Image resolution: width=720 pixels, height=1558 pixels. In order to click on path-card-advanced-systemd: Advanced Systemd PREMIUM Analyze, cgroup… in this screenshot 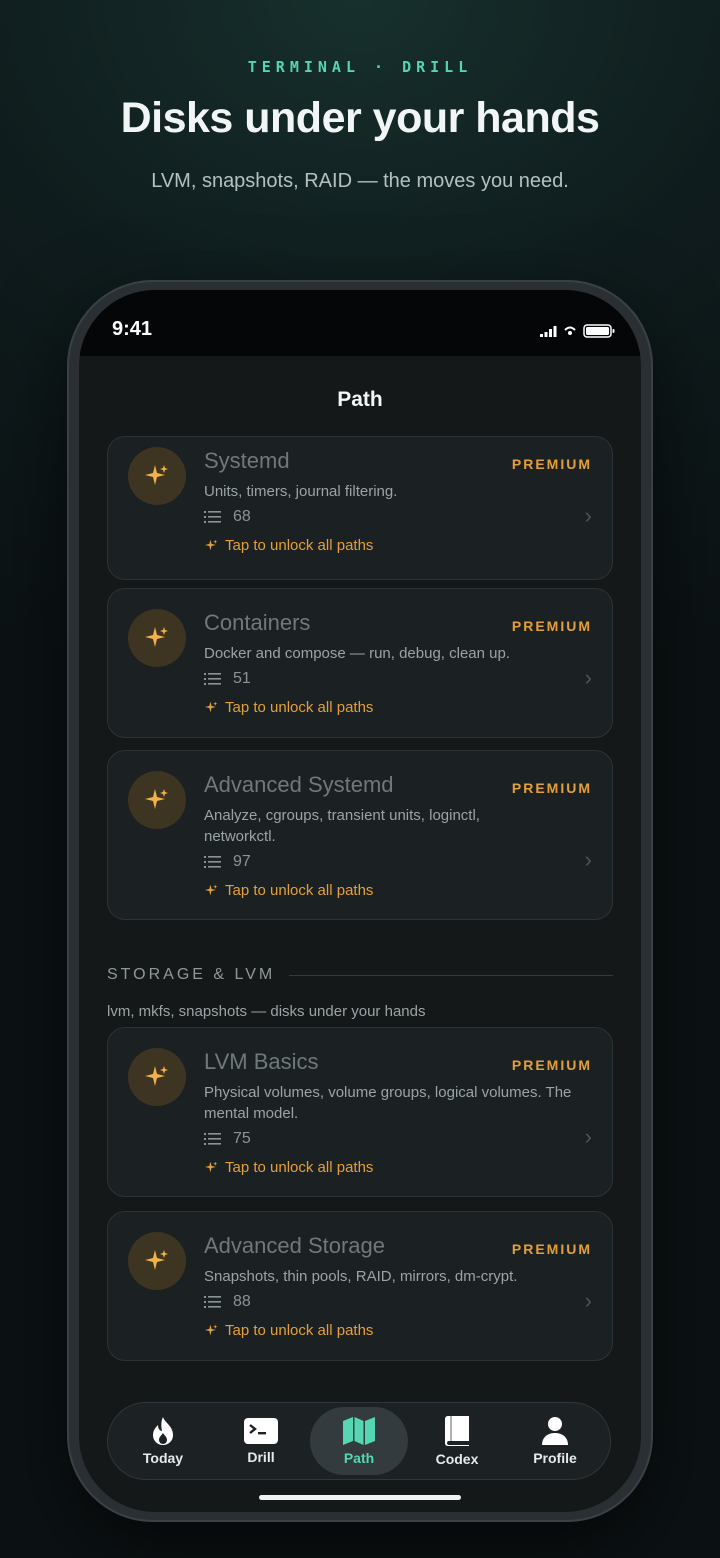, I will do `click(360, 835)`.